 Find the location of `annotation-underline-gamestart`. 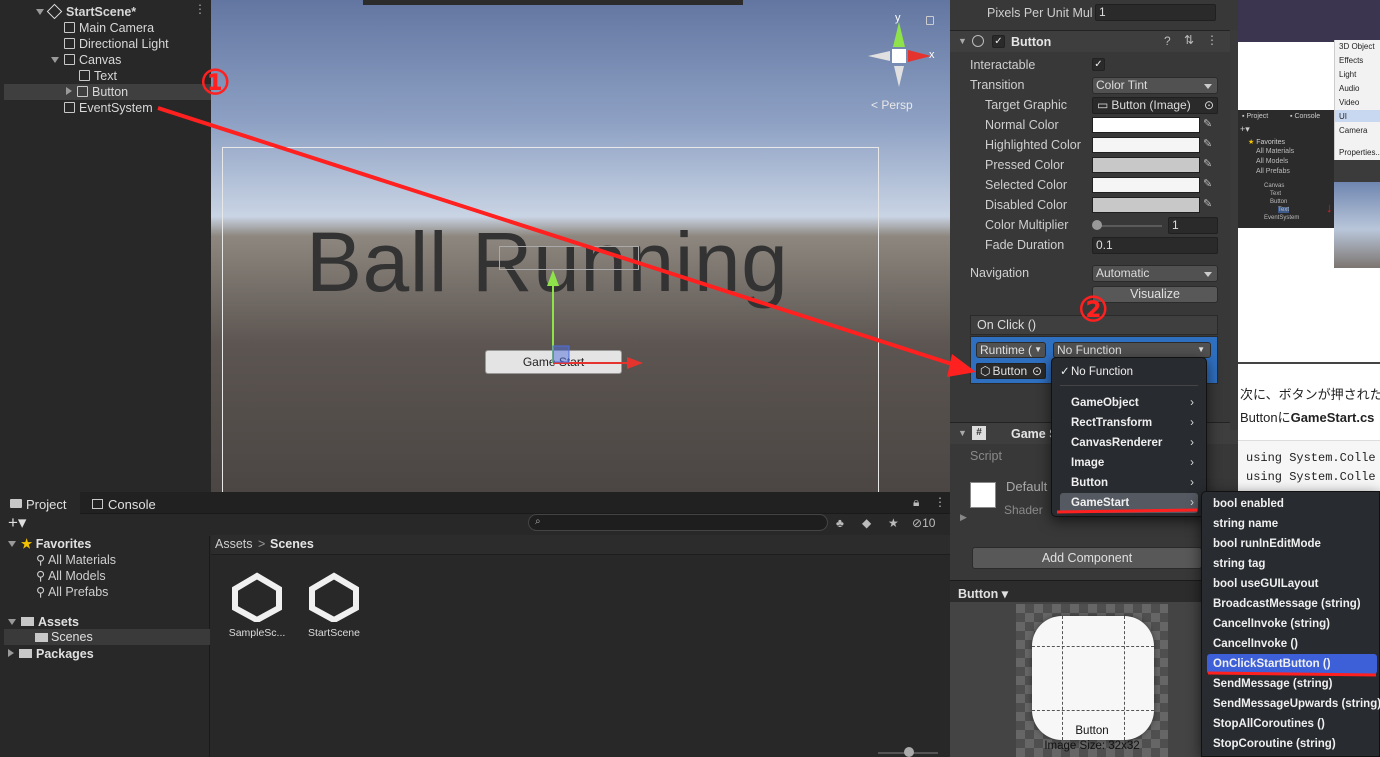

annotation-underline-gamestart is located at coordinates (1127, 511).